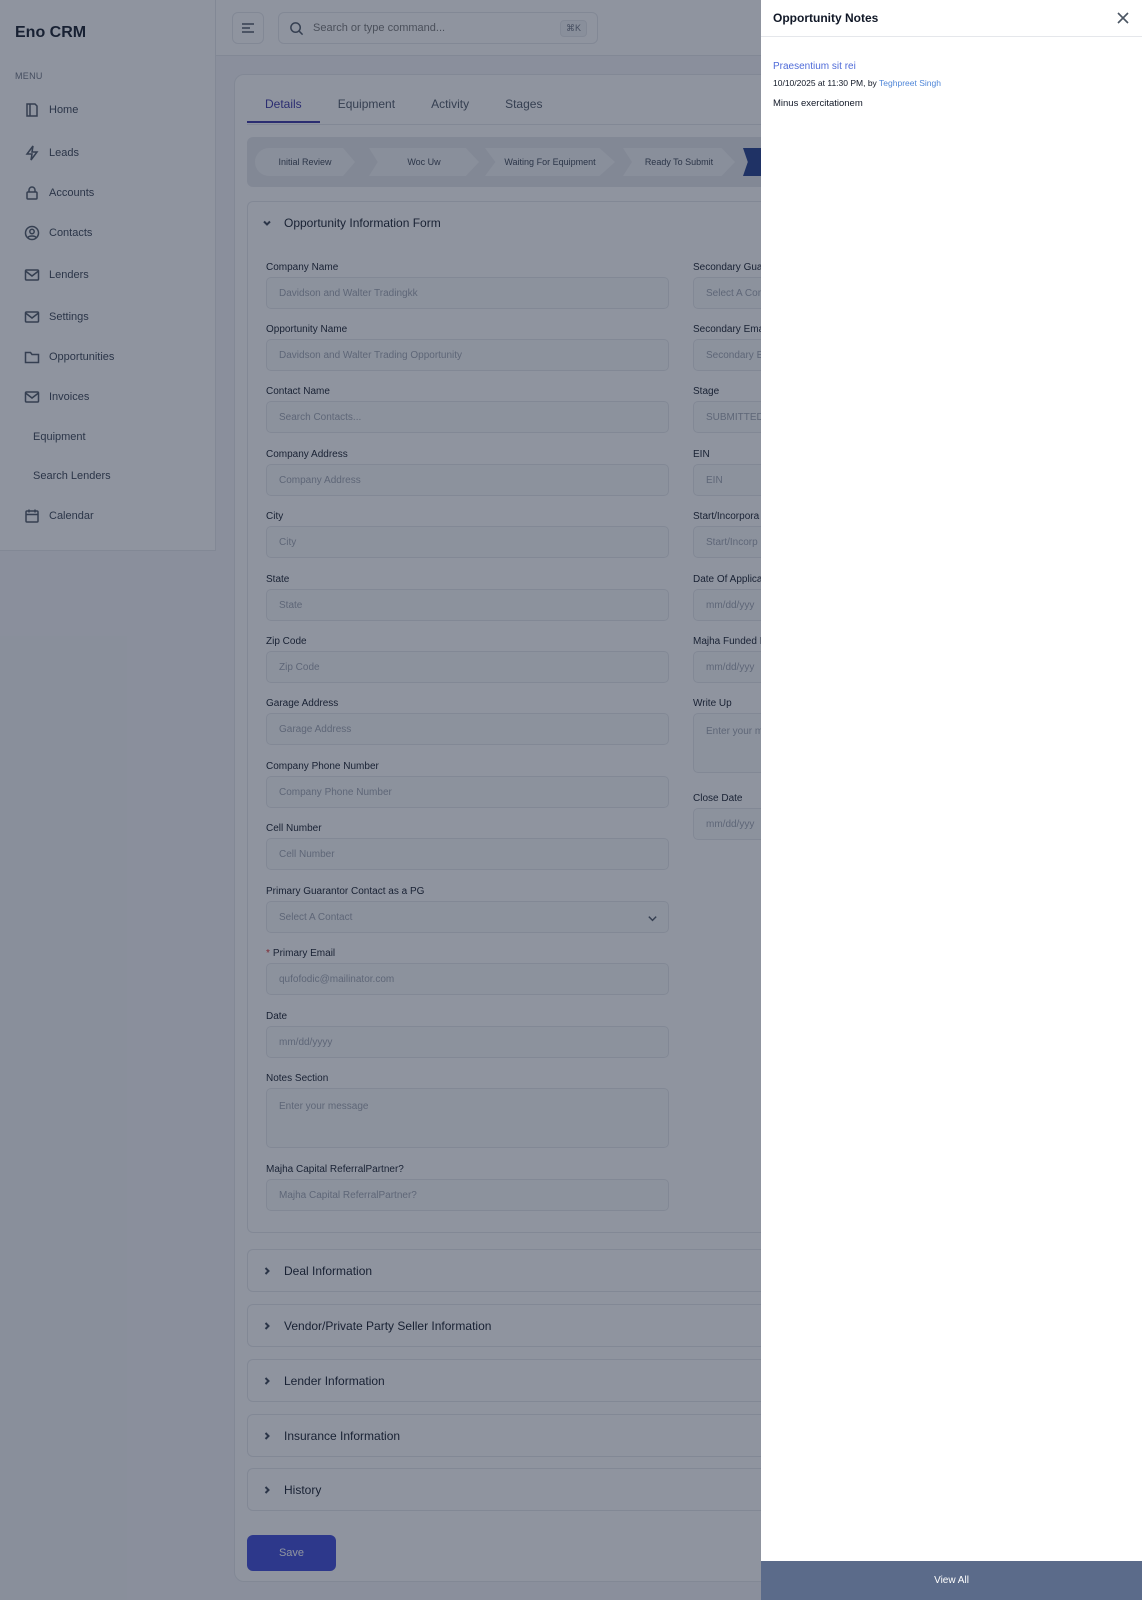 The width and height of the screenshot is (1142, 1600). I want to click on note-title-link: Praesentium sit rei, so click(814, 66).